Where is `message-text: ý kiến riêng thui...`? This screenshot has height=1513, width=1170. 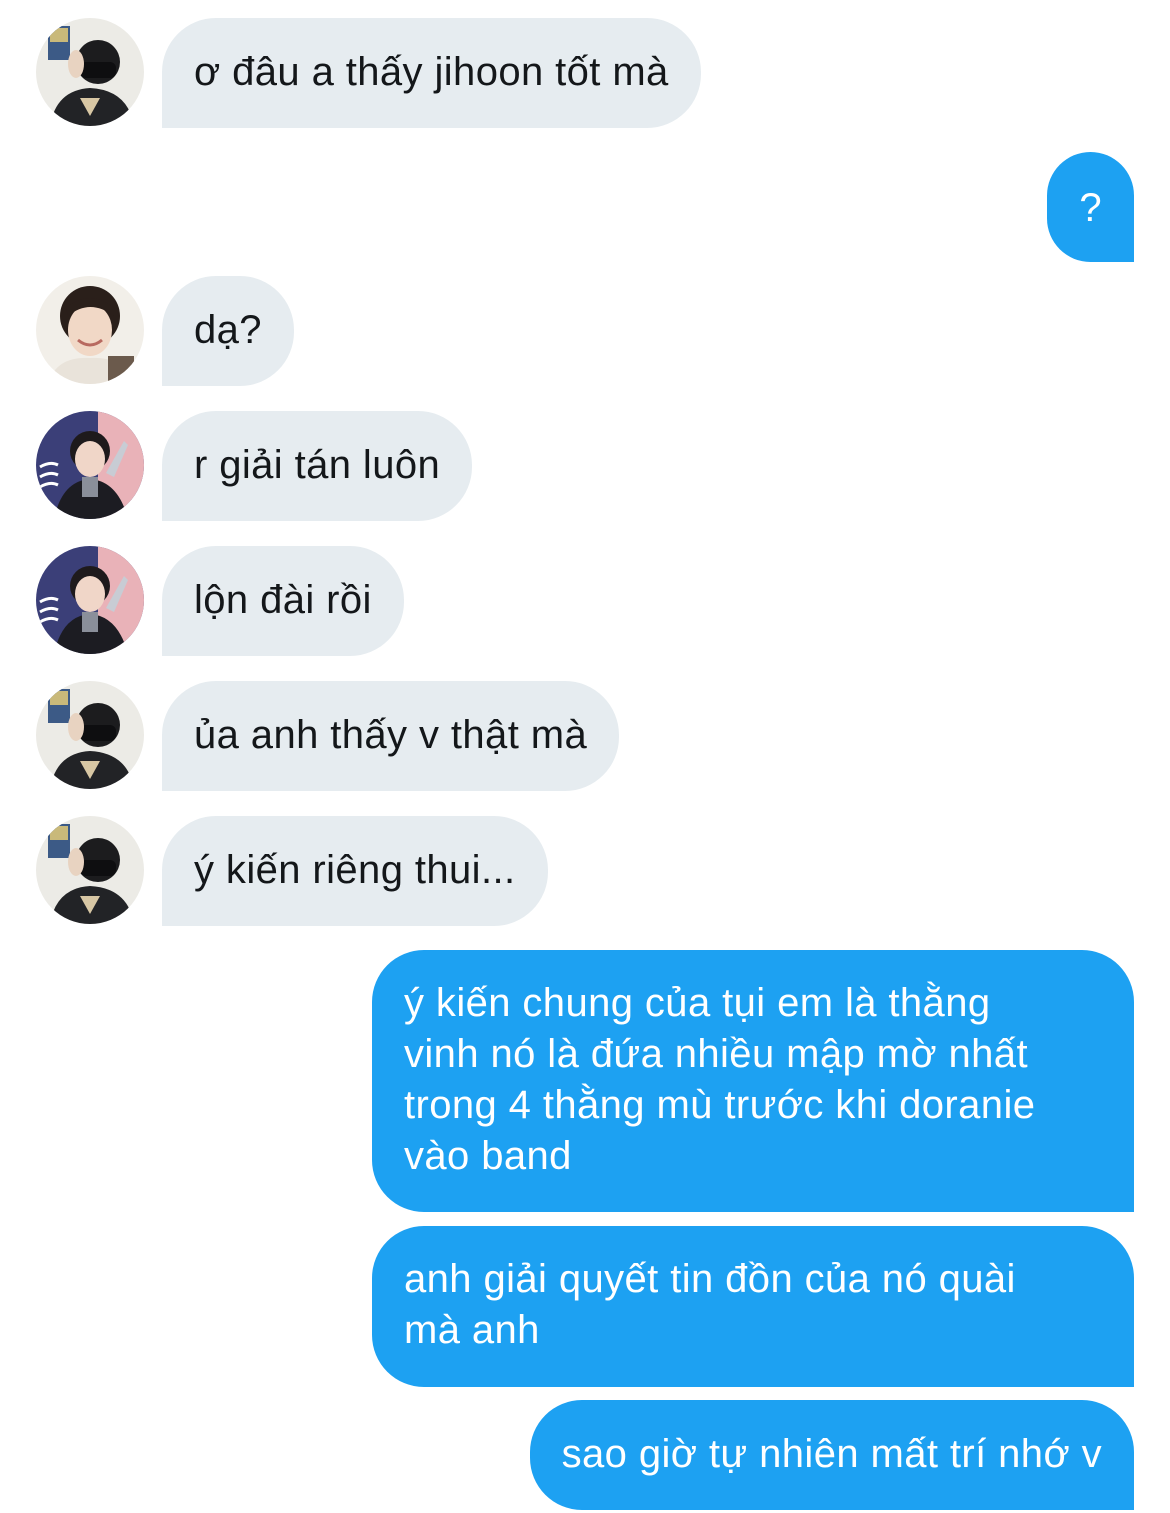
message-text: ý kiến riêng thui... is located at coordinates (355, 870).